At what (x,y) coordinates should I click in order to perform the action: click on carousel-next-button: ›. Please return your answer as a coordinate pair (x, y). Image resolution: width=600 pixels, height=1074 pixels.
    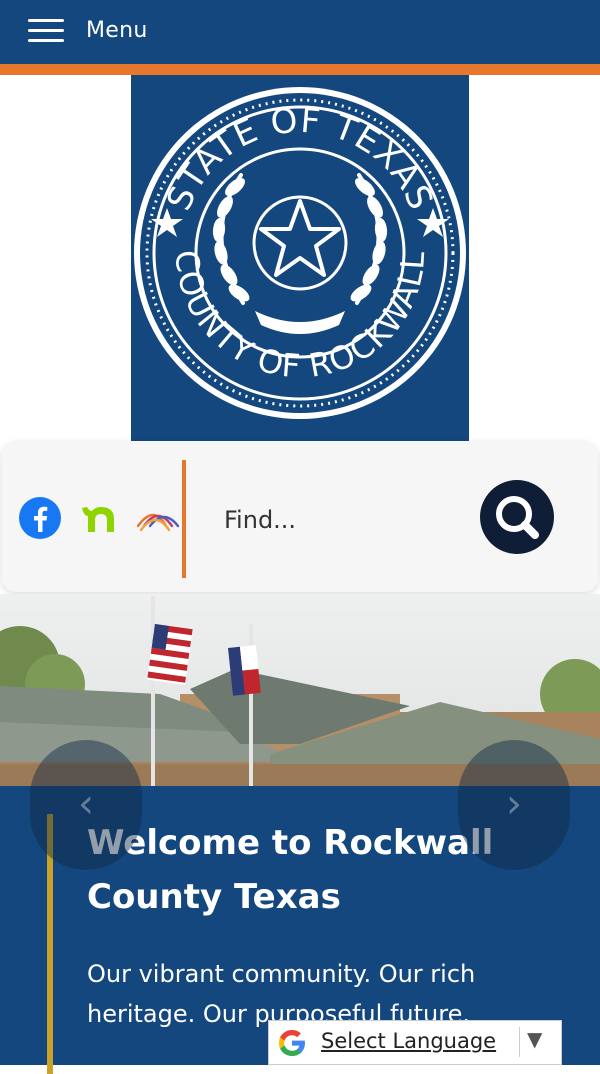
    Looking at the image, I should click on (514, 805).